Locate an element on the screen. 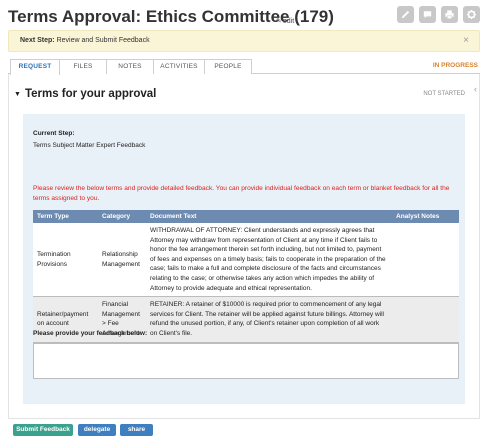 The height and width of the screenshot is (438, 488). column-header: Document Text is located at coordinates (269, 216).